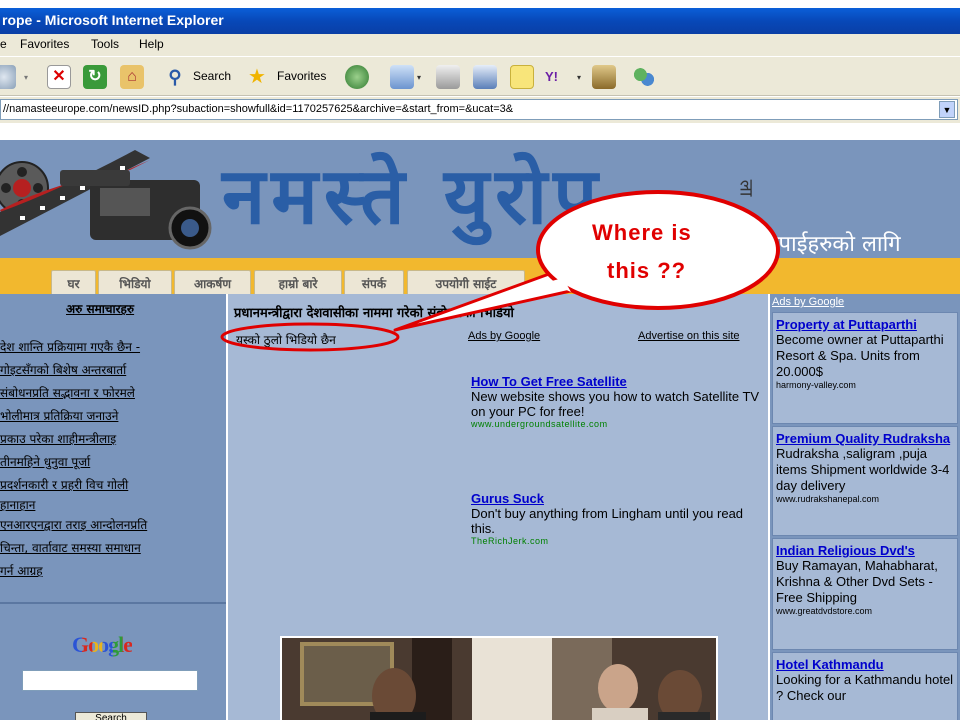  What do you see at coordinates (658, 250) in the screenshot?
I see `callout-bubble` at bounding box center [658, 250].